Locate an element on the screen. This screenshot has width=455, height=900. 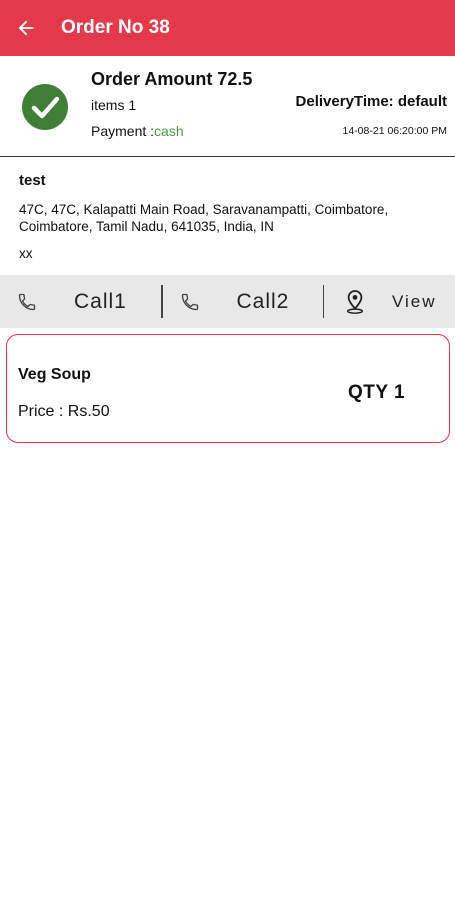
arrow-left-icon is located at coordinates (26, 28).